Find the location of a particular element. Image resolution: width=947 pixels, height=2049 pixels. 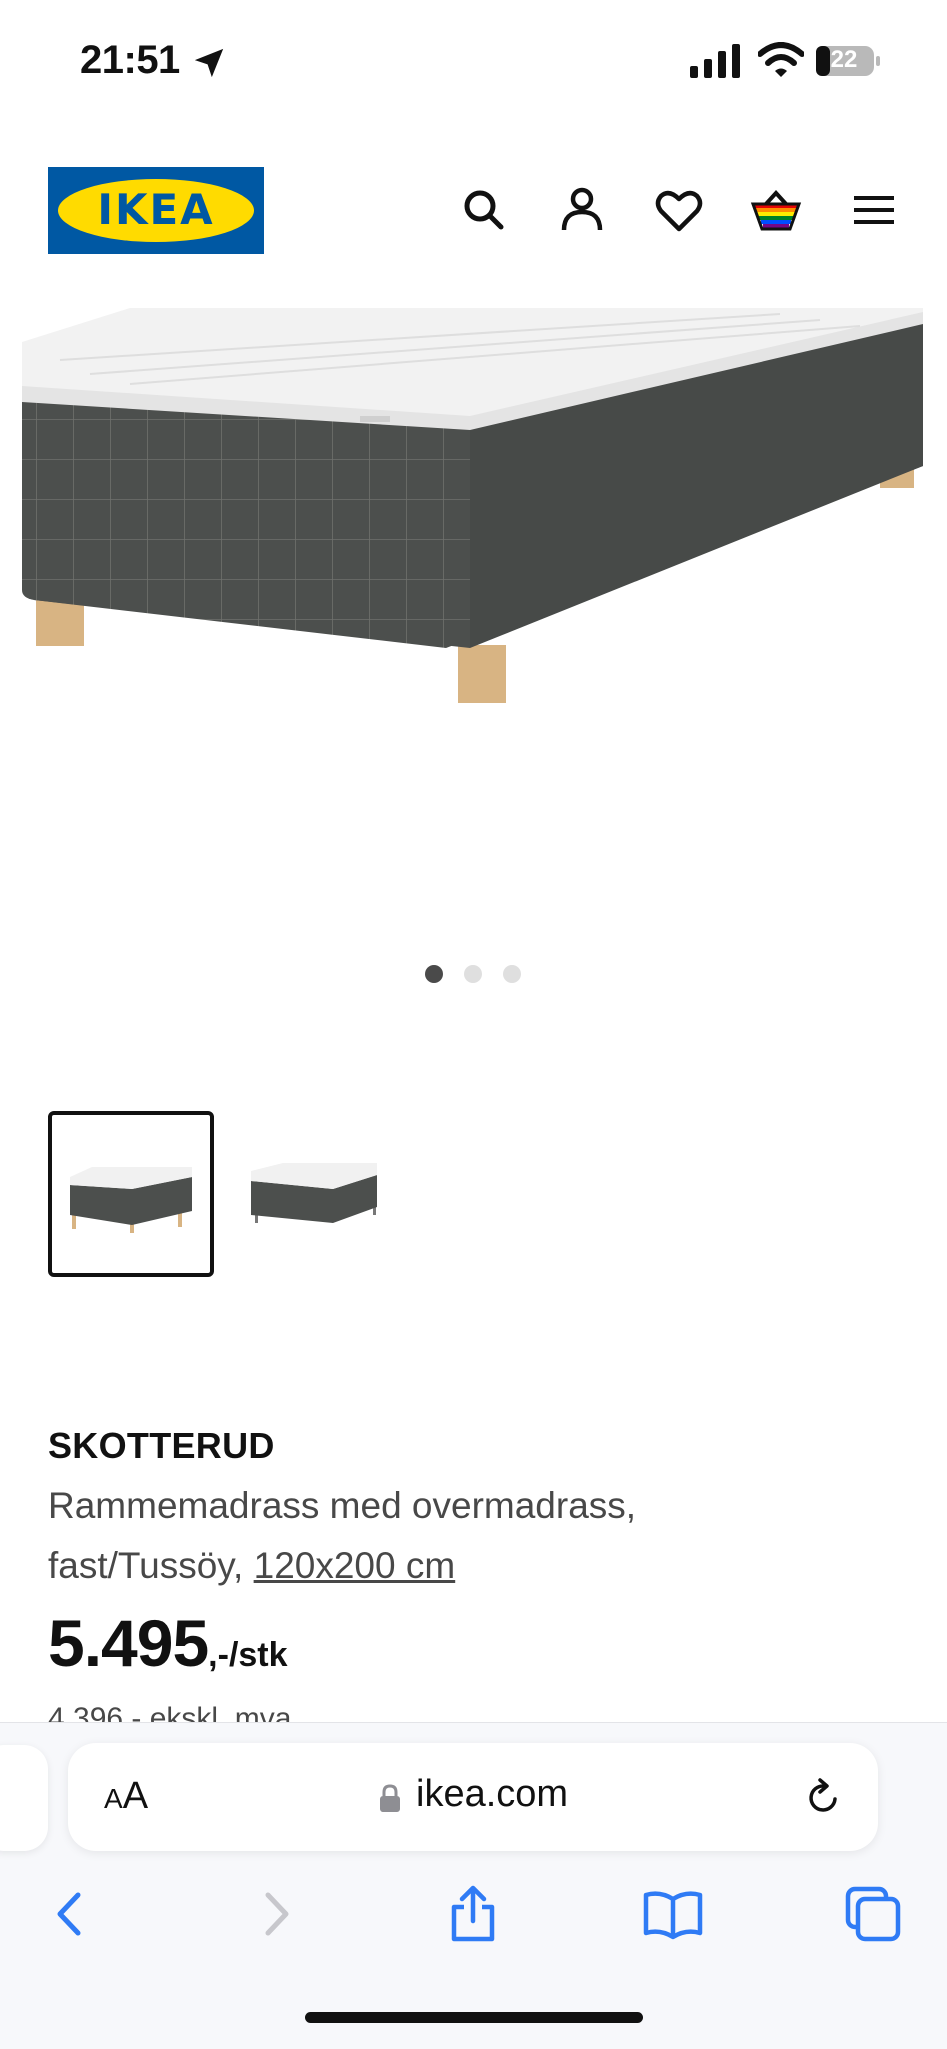

previous-tab-preview is located at coordinates (24, 1798).